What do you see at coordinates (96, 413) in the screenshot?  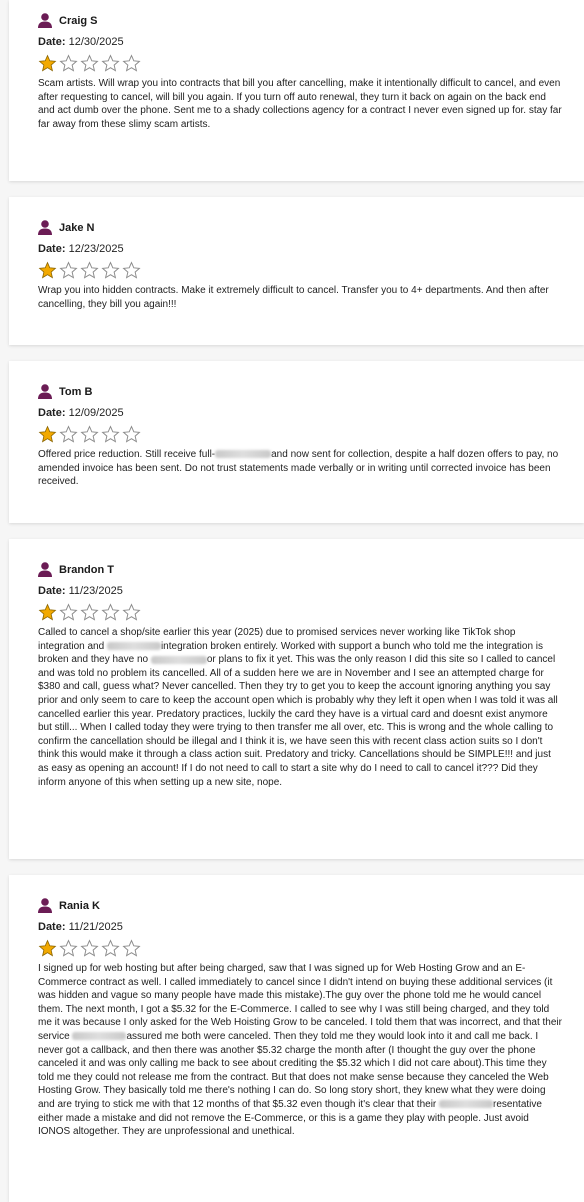 I see `date-value: 12/09/2025` at bounding box center [96, 413].